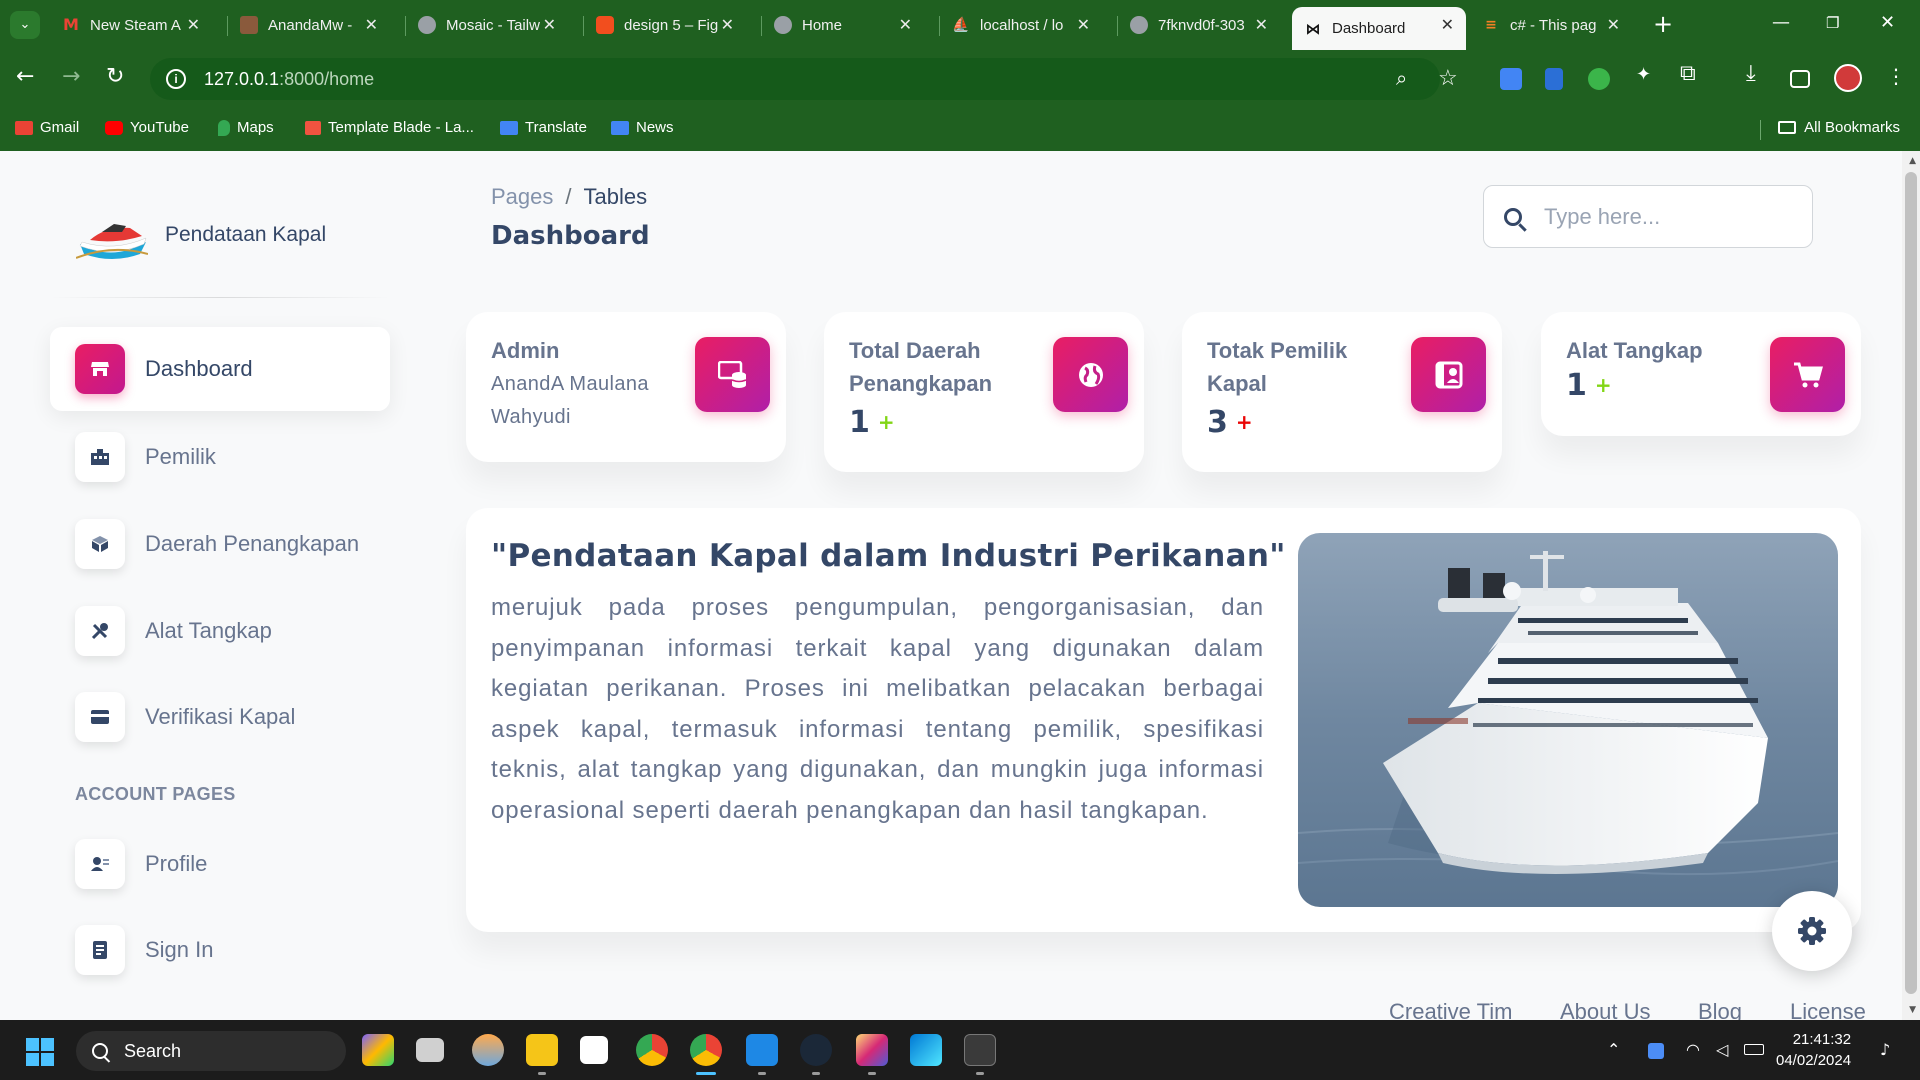  I want to click on wifi-icon: ◠, so click(1693, 1049).